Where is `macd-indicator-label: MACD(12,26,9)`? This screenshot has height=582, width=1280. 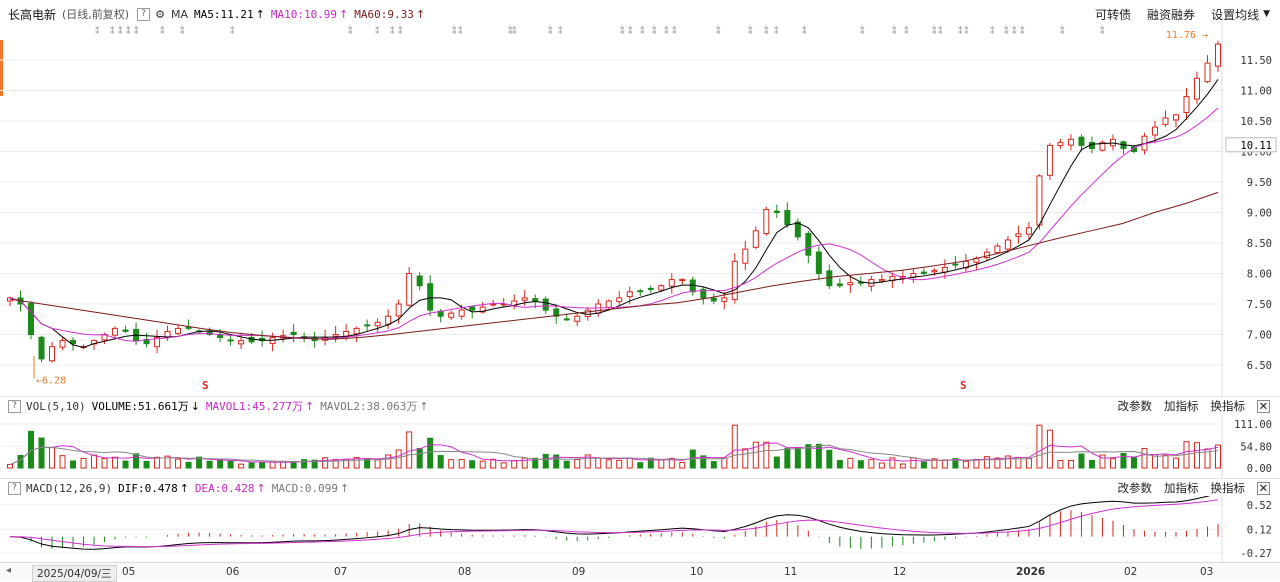
macd-indicator-label: MACD(12,26,9) is located at coordinates (69, 488).